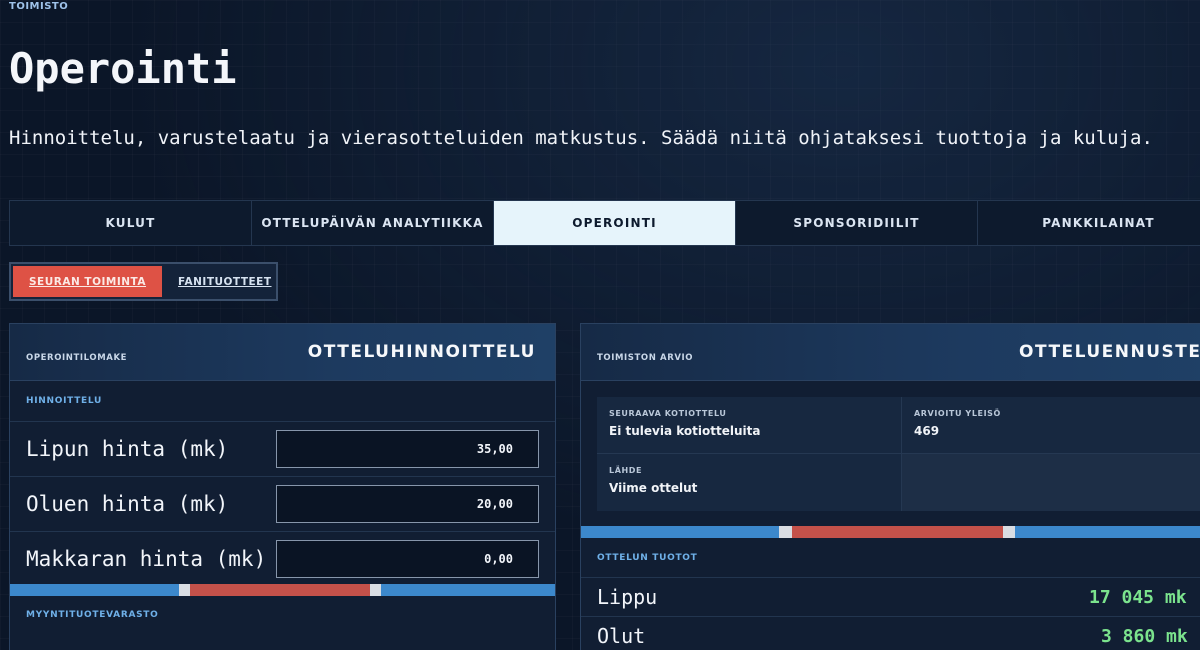  What do you see at coordinates (890, 352) in the screenshot?
I see `panel-header: TOIMISTON ARVIO OTTELUENNUSTE` at bounding box center [890, 352].